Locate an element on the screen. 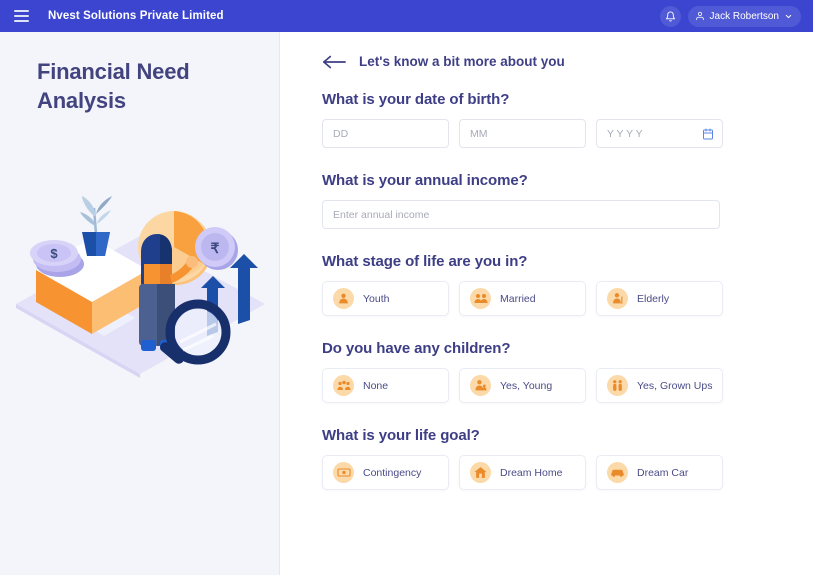  option-label: Dream Home is located at coordinates (531, 472).